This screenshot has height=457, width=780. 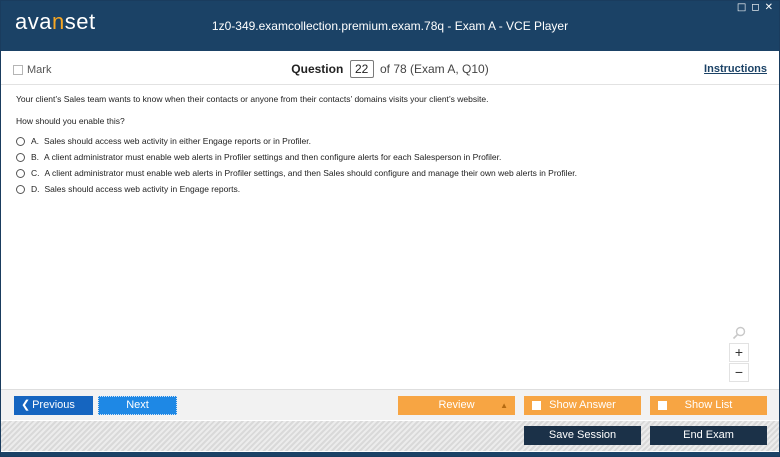 I want to click on action-bar: Save Session End Exam, so click(x=390, y=436).